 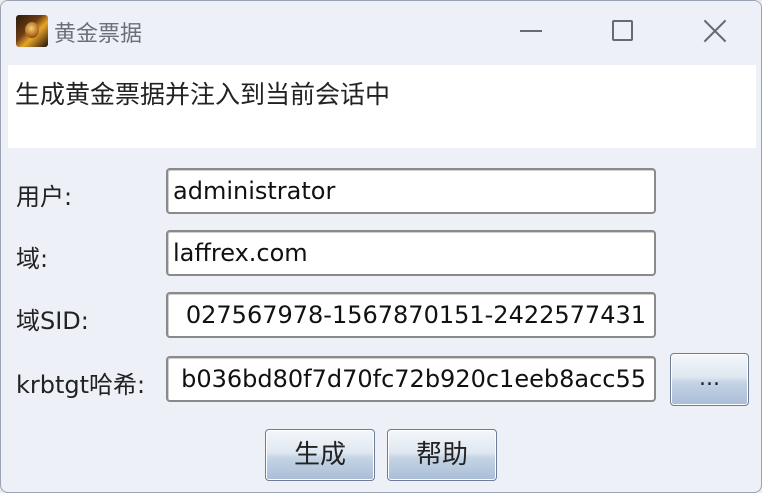 I want to click on window-title: 黄金票据, so click(x=98, y=34).